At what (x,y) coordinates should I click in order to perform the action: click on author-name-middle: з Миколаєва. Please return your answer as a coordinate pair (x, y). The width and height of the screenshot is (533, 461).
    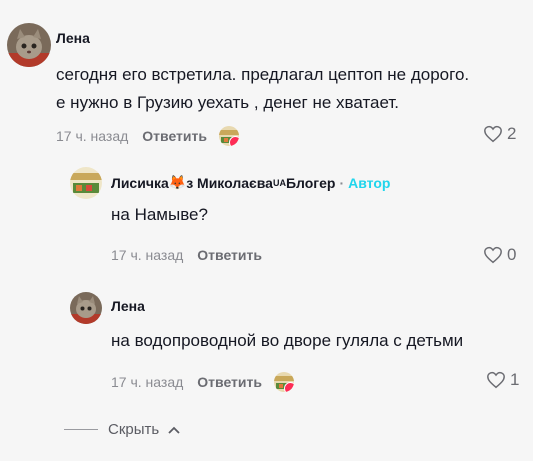
    Looking at the image, I should click on (229, 182).